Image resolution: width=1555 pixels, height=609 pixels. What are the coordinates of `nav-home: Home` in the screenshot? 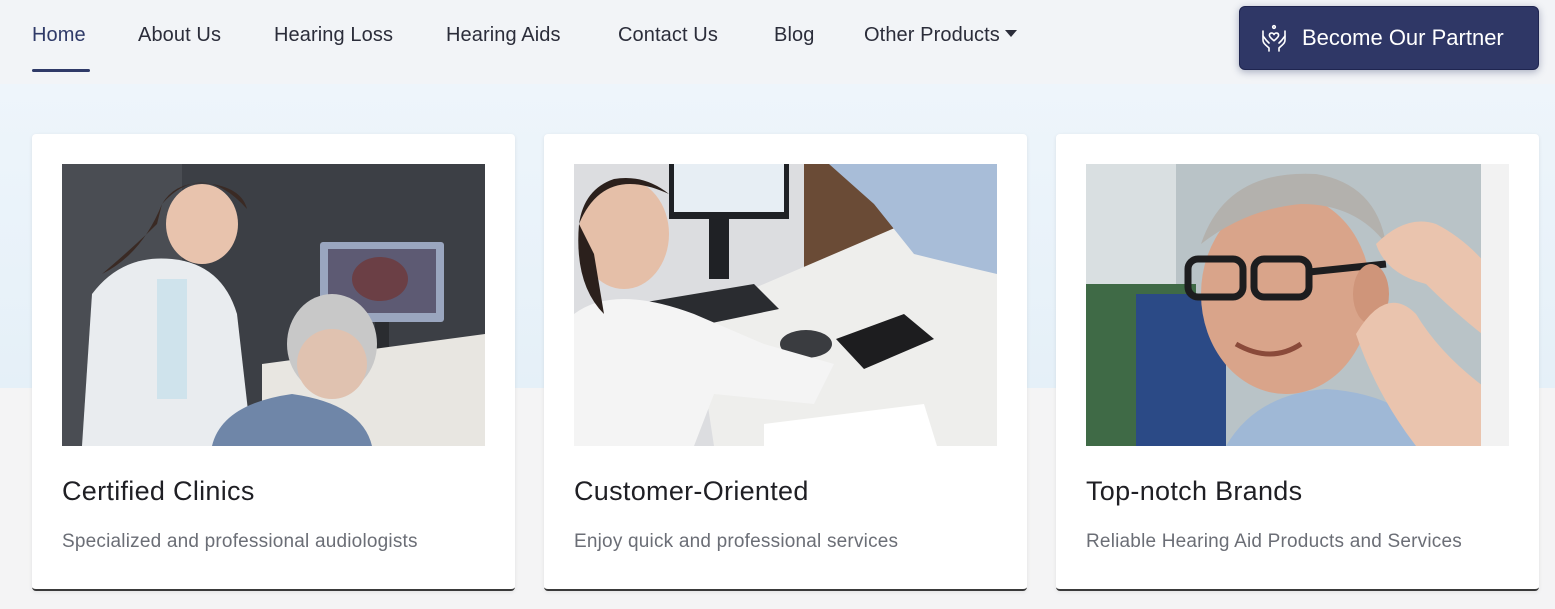 It's located at (59, 38).